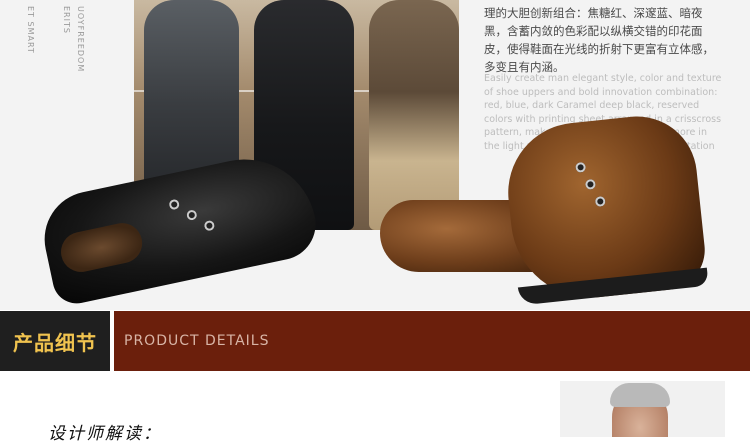 Image resolution: width=750 pixels, height=444 pixels. I want to click on brown-high-shoe-image, so click(605, 208).